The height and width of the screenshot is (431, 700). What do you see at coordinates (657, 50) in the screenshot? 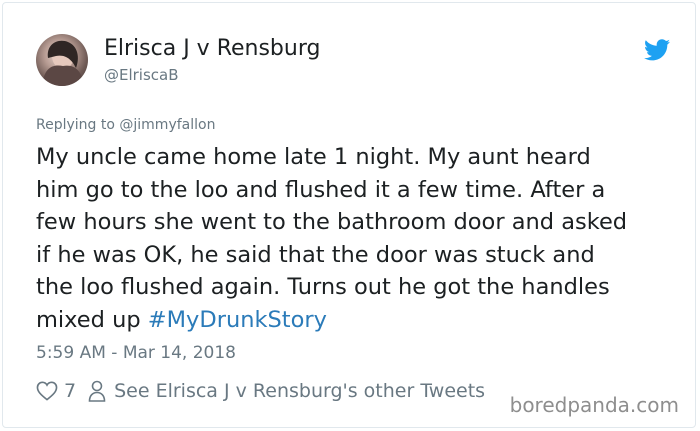
I see `twitter-bird-icon` at bounding box center [657, 50].